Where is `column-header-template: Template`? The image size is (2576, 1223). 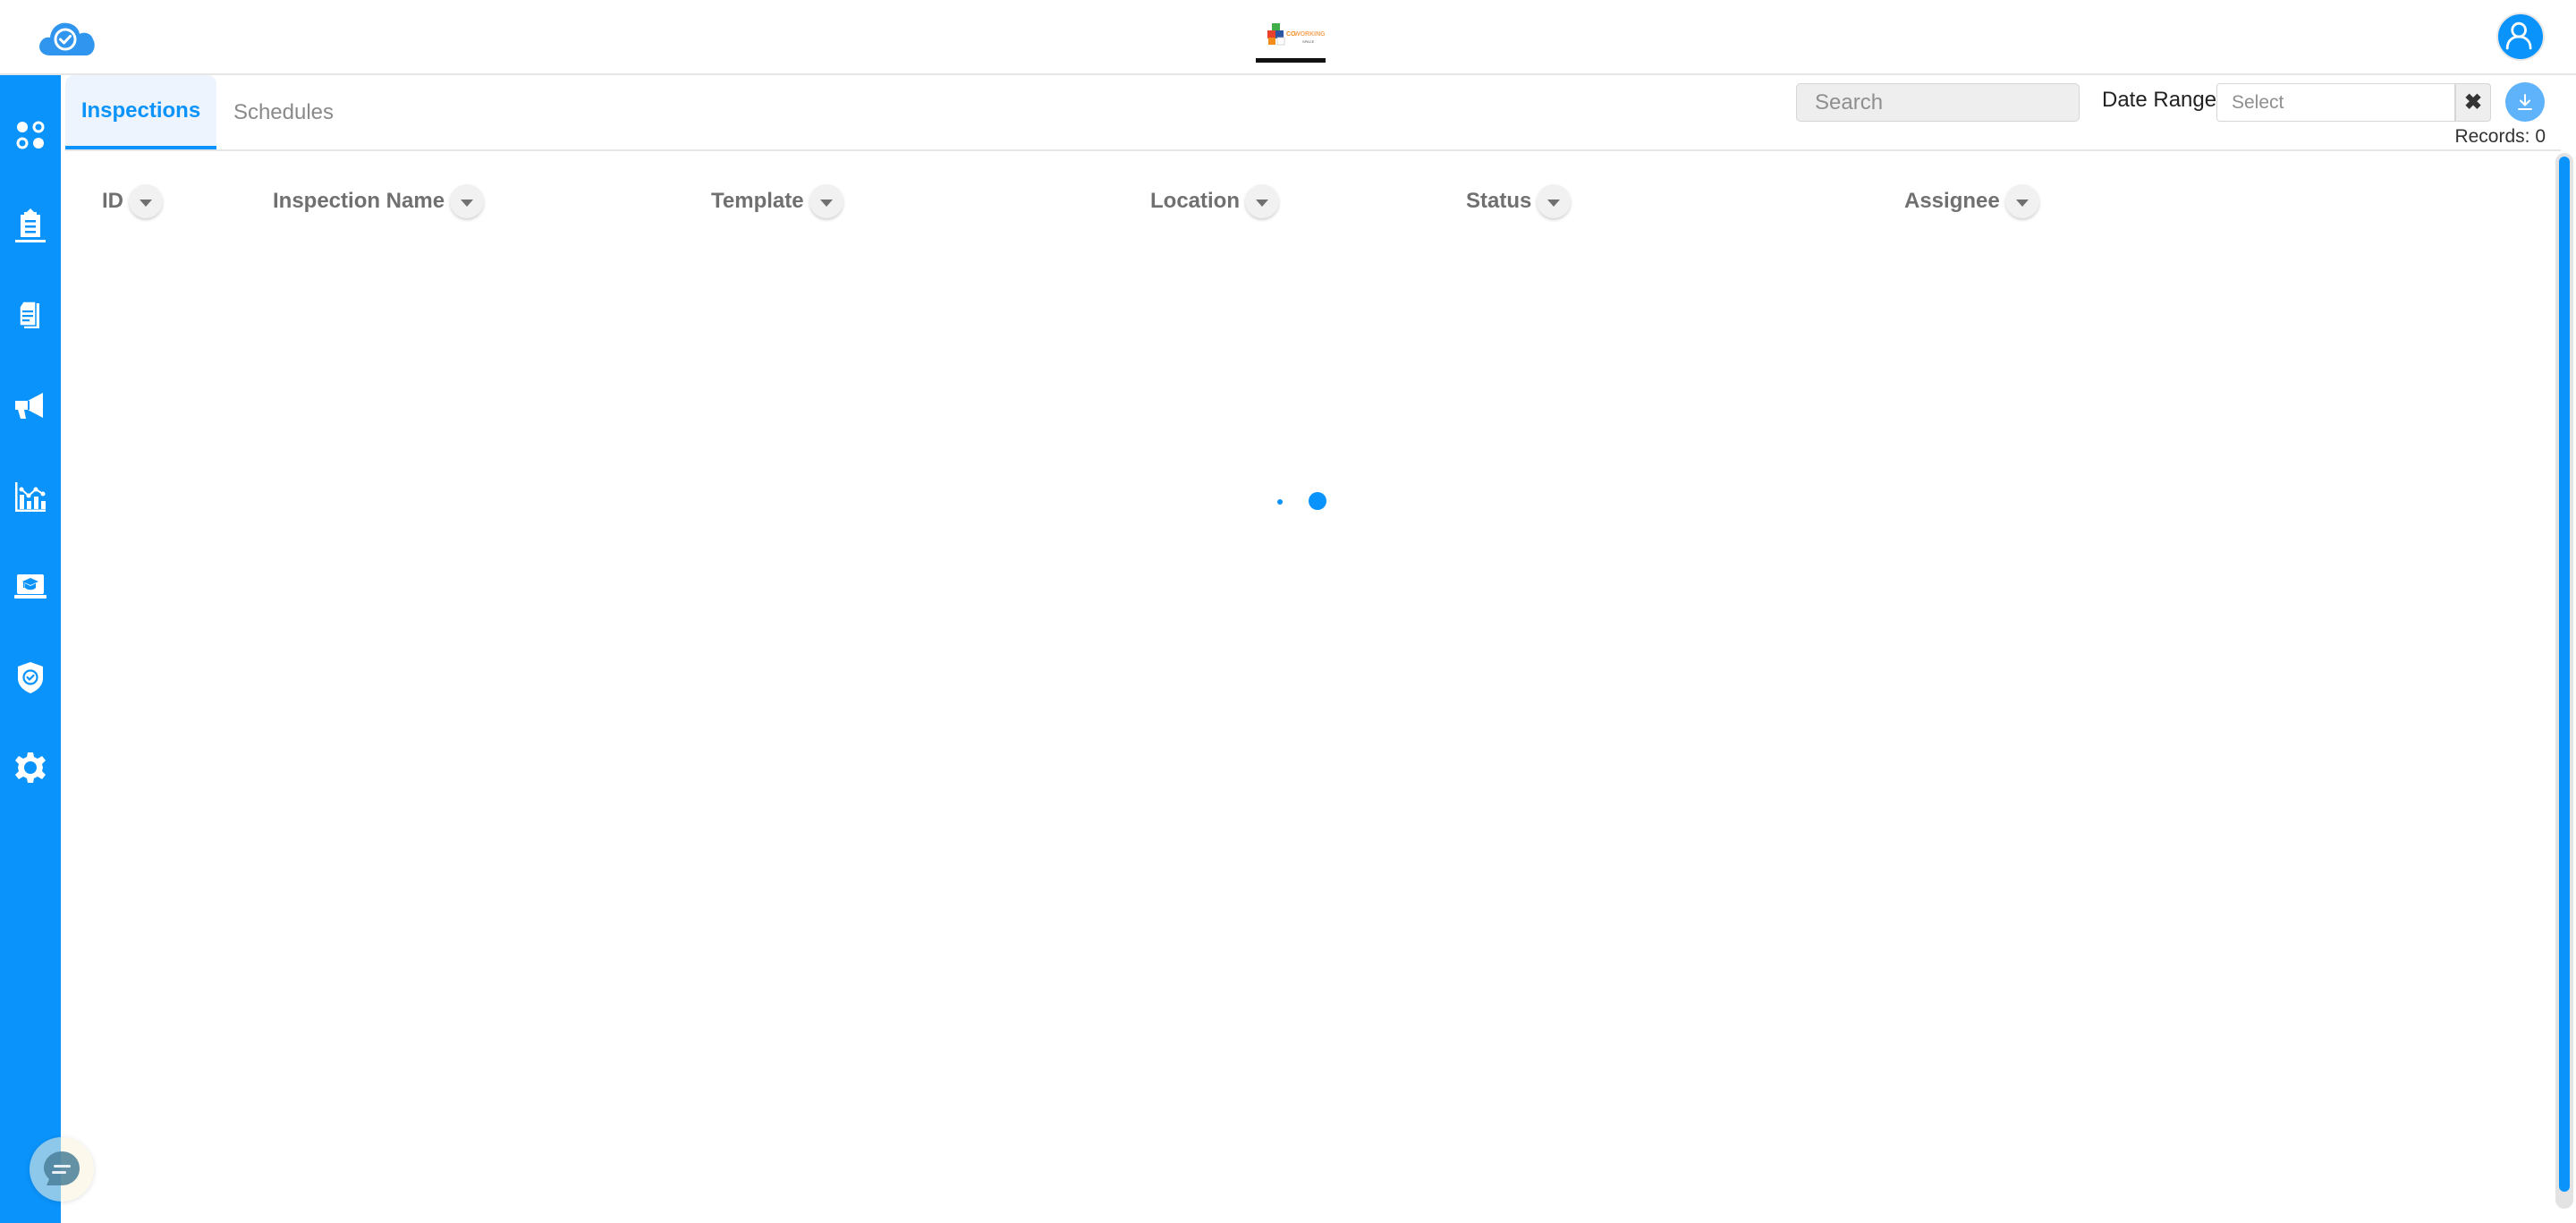
column-header-template: Template is located at coordinates (777, 201).